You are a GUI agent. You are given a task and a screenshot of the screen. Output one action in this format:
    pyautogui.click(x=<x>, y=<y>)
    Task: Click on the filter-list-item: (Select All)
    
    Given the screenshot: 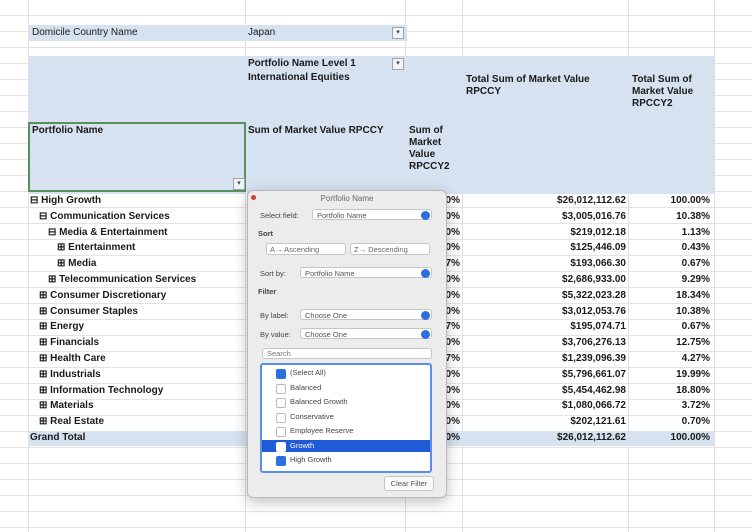 What is the action you would take?
    pyautogui.click(x=346, y=373)
    